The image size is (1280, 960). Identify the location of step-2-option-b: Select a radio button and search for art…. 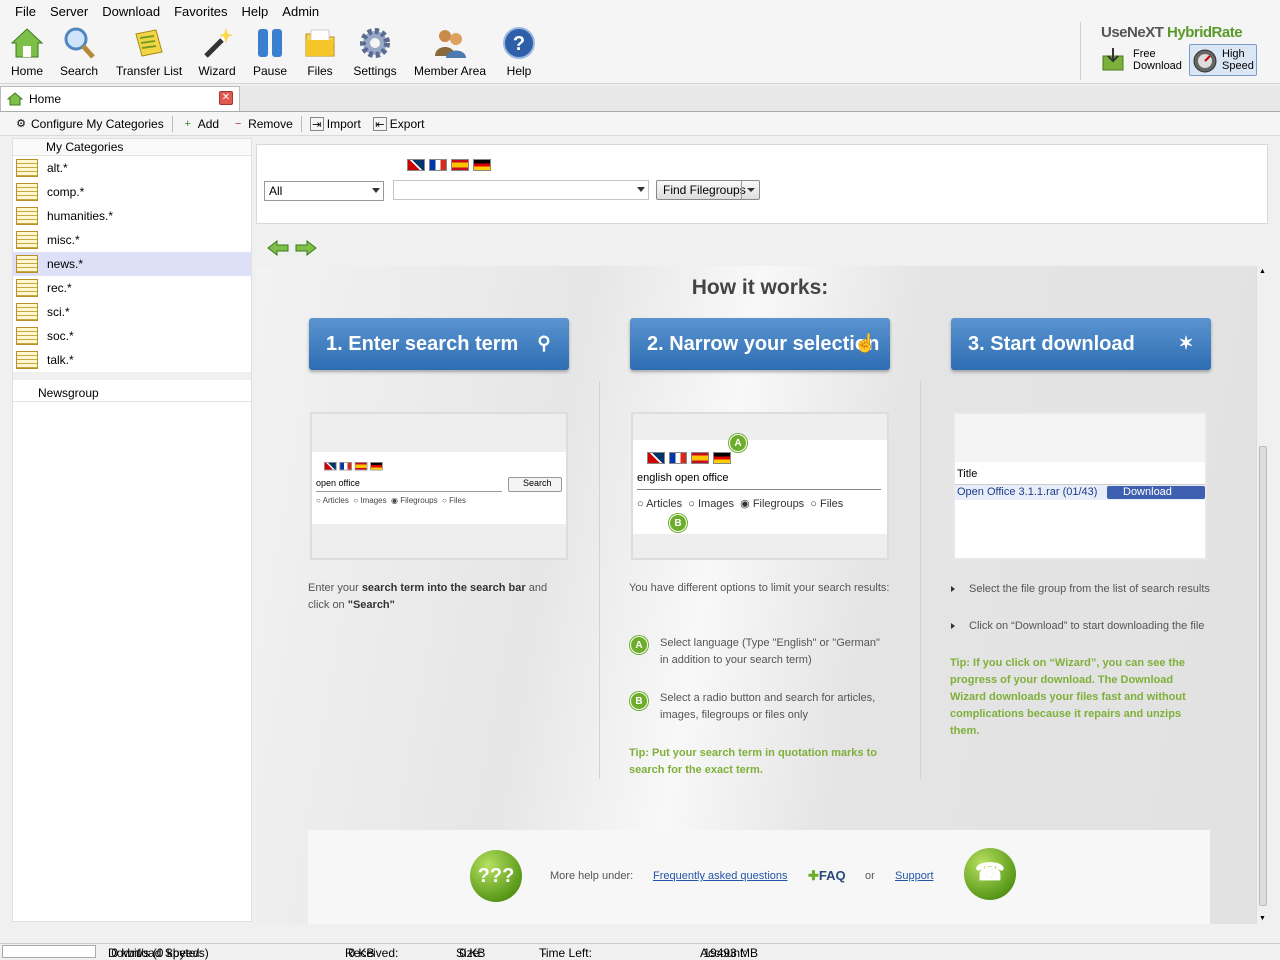
(768, 706).